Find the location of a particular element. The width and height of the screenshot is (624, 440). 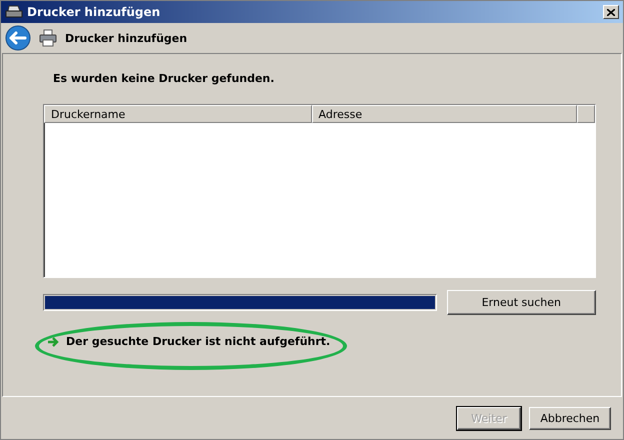

dialog-heading: Drucker hinzufügen is located at coordinates (126, 38).